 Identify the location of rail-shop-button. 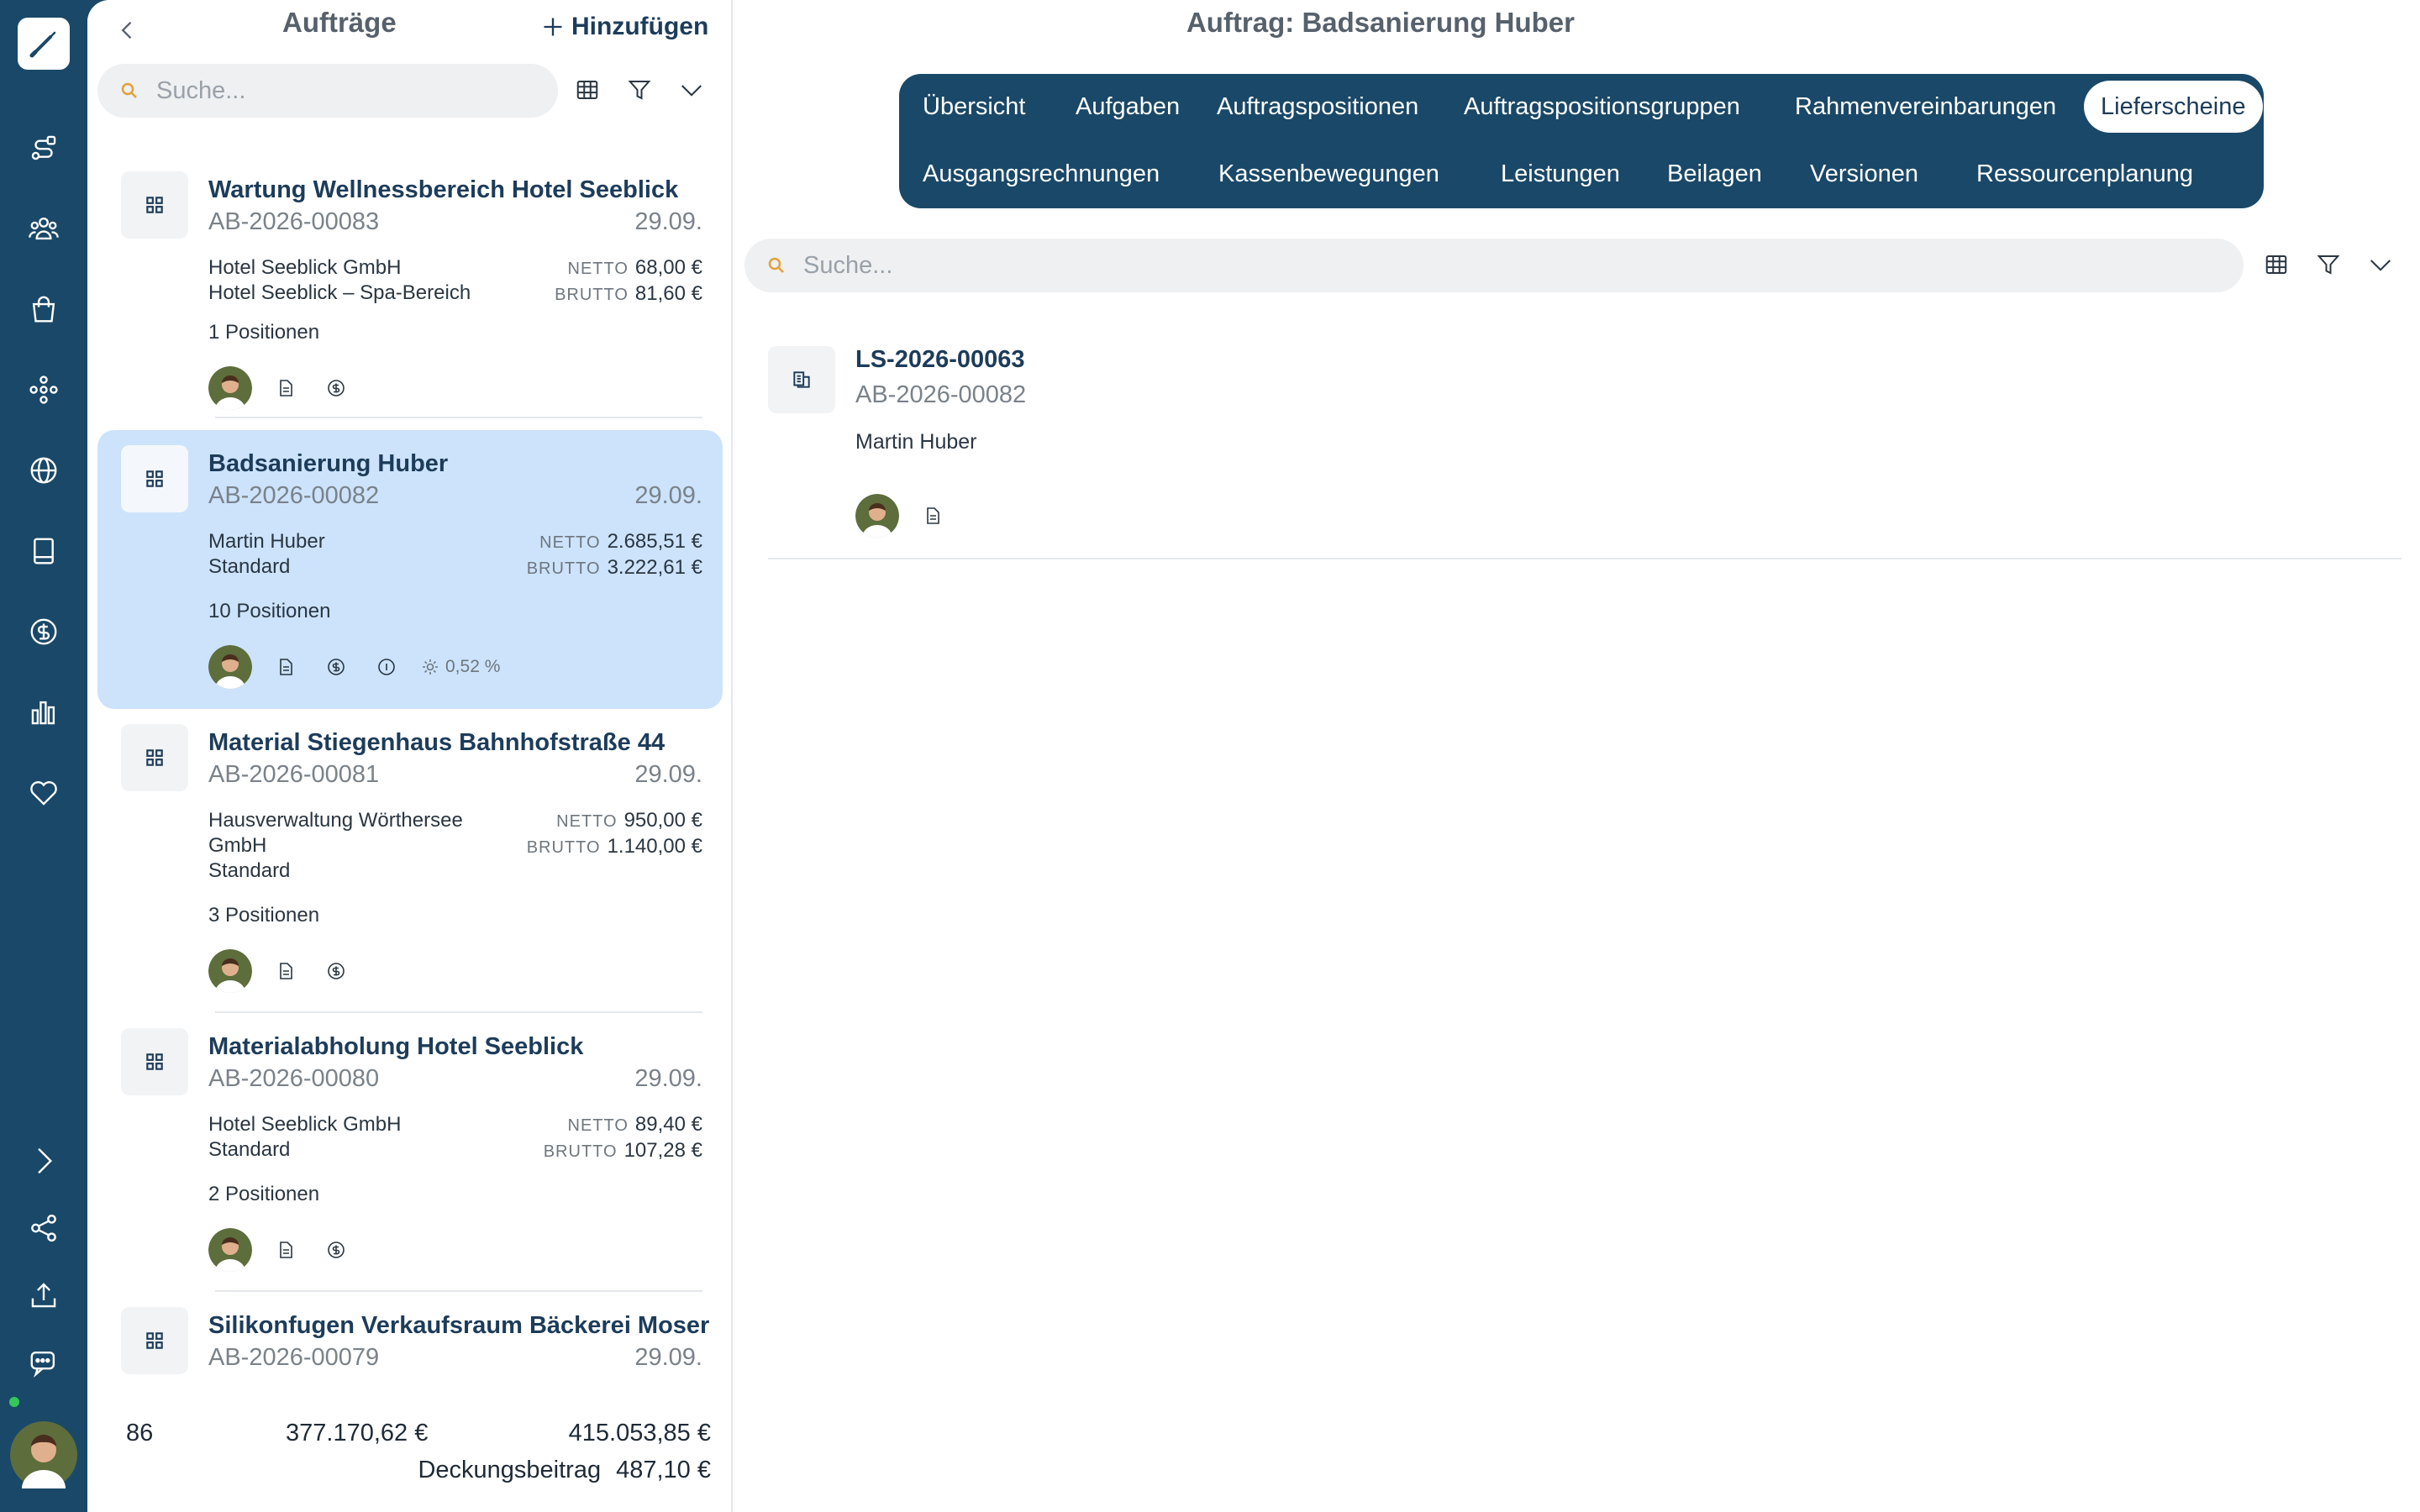
(43, 309).